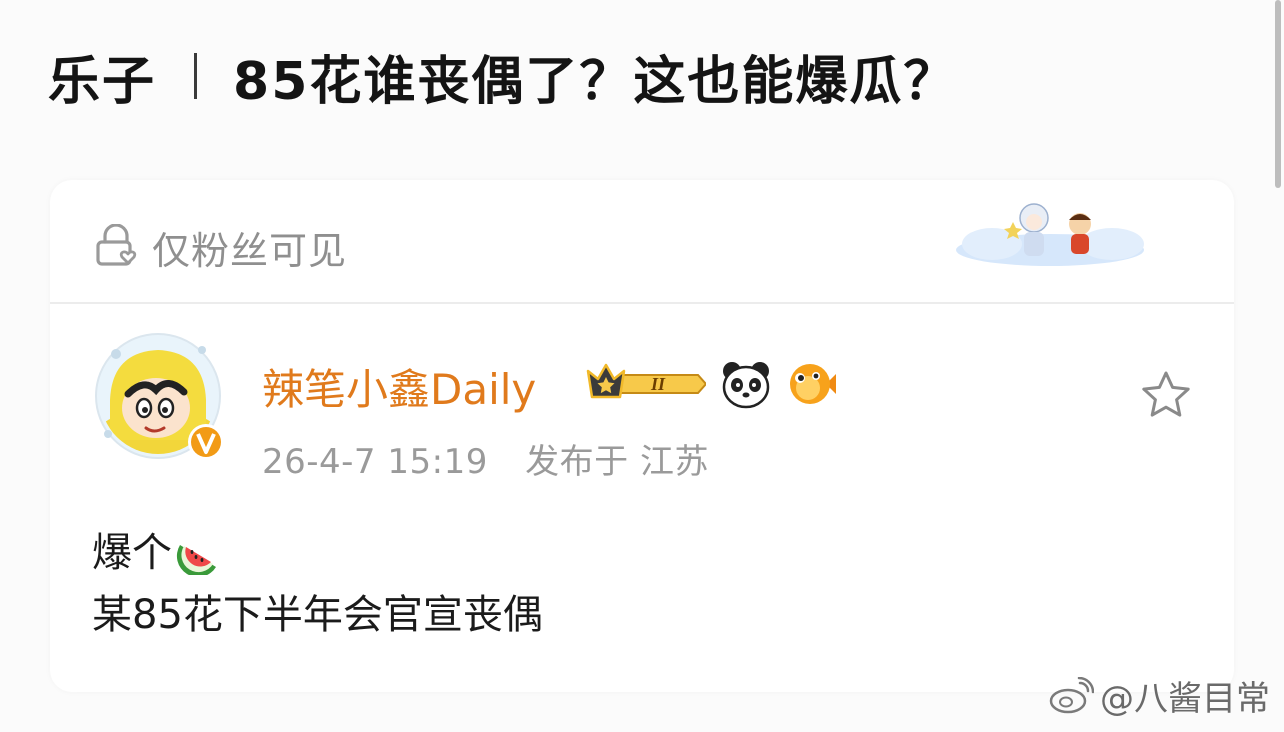 The height and width of the screenshot is (732, 1284). What do you see at coordinates (132, 553) in the screenshot?
I see `post-body-line1-text: 爆个` at bounding box center [132, 553].